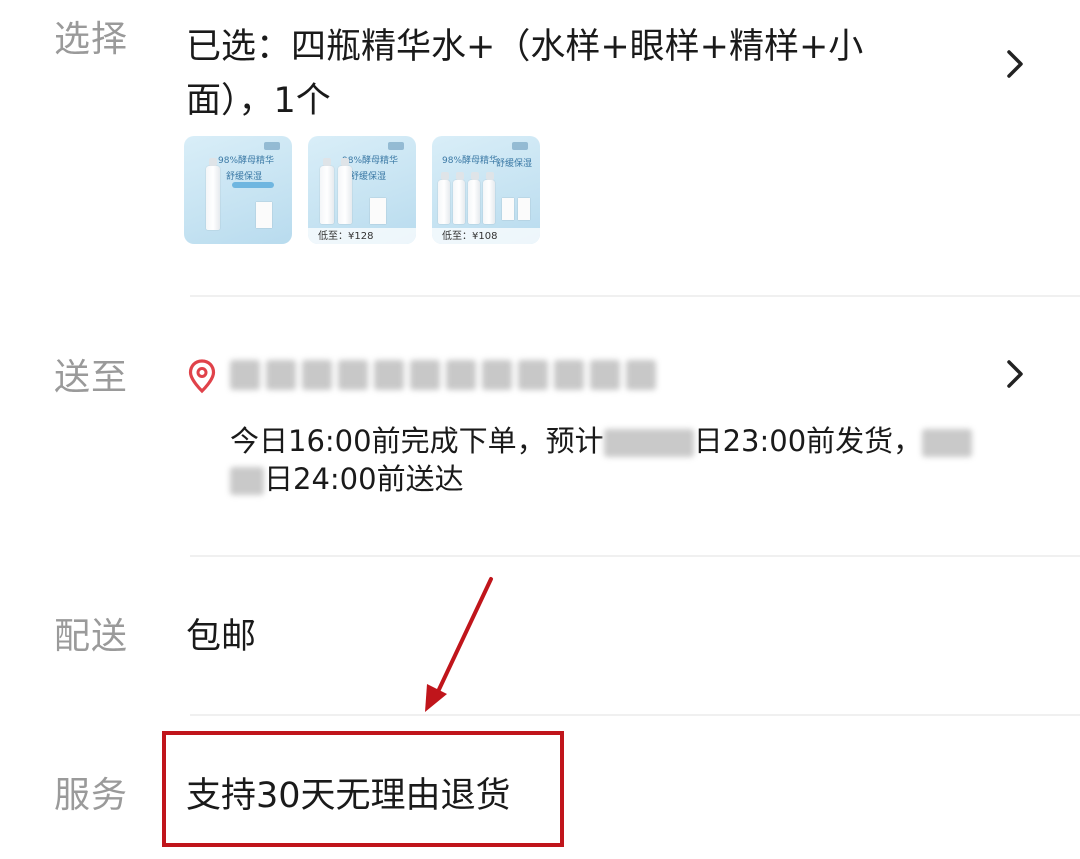 This screenshot has height=859, width=1080. Describe the element at coordinates (635, 460) in the screenshot. I see `delivery-estimate: 今日16:00前完成下单，预计 日23:00前发货， 日24:00前送达` at that location.